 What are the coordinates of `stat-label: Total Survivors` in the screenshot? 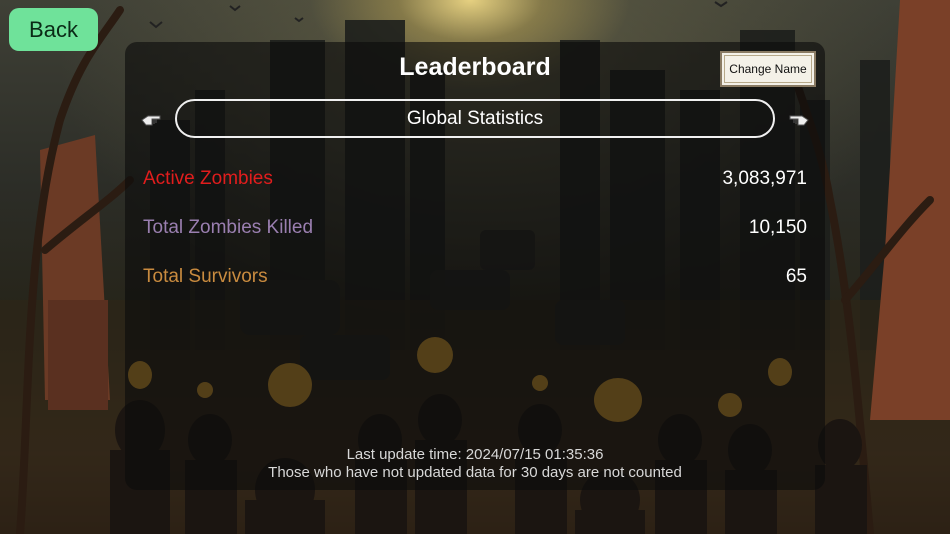 It's located at (205, 276).